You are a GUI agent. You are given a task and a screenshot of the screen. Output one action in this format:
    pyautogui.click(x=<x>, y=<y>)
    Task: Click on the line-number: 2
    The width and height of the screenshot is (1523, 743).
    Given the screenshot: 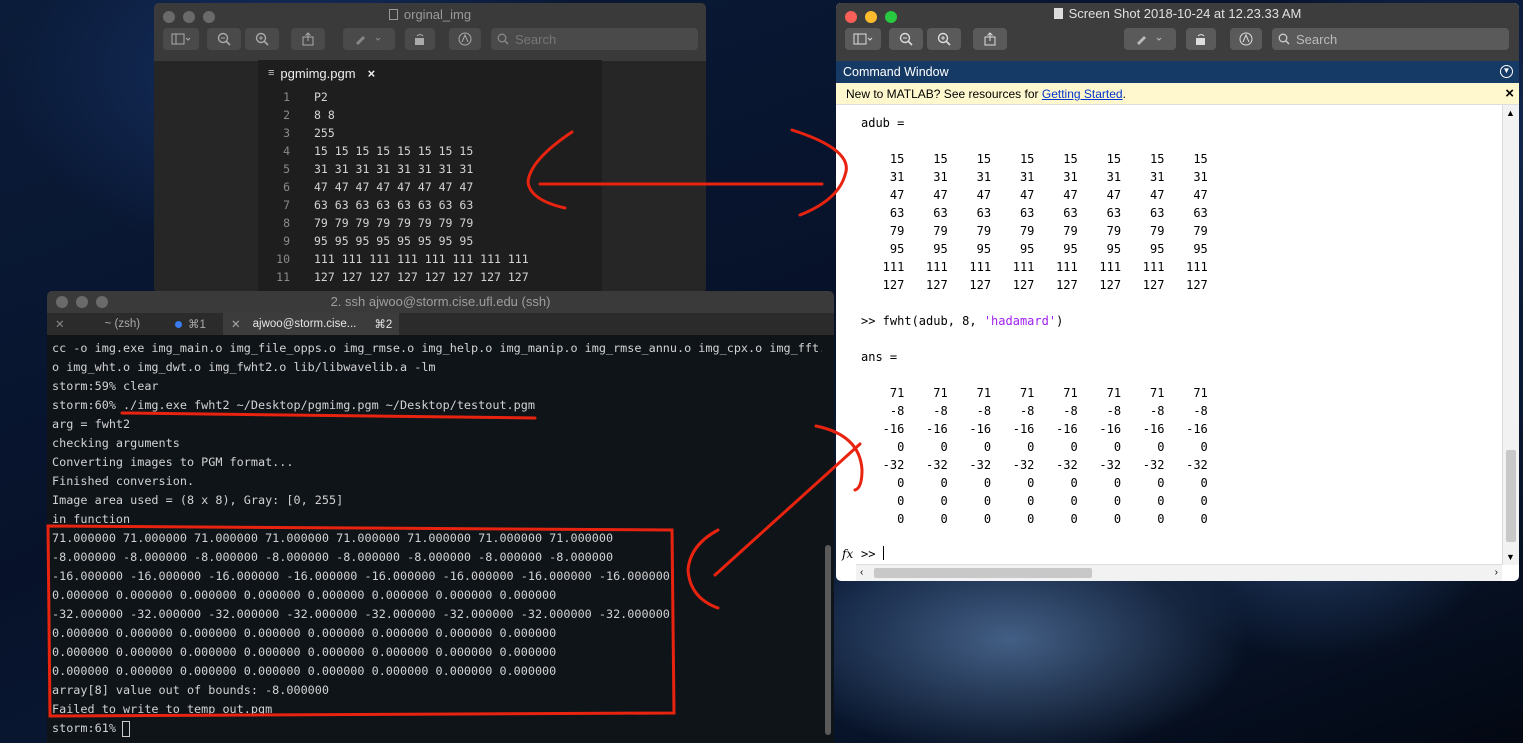 What is the action you would take?
    pyautogui.click(x=286, y=115)
    